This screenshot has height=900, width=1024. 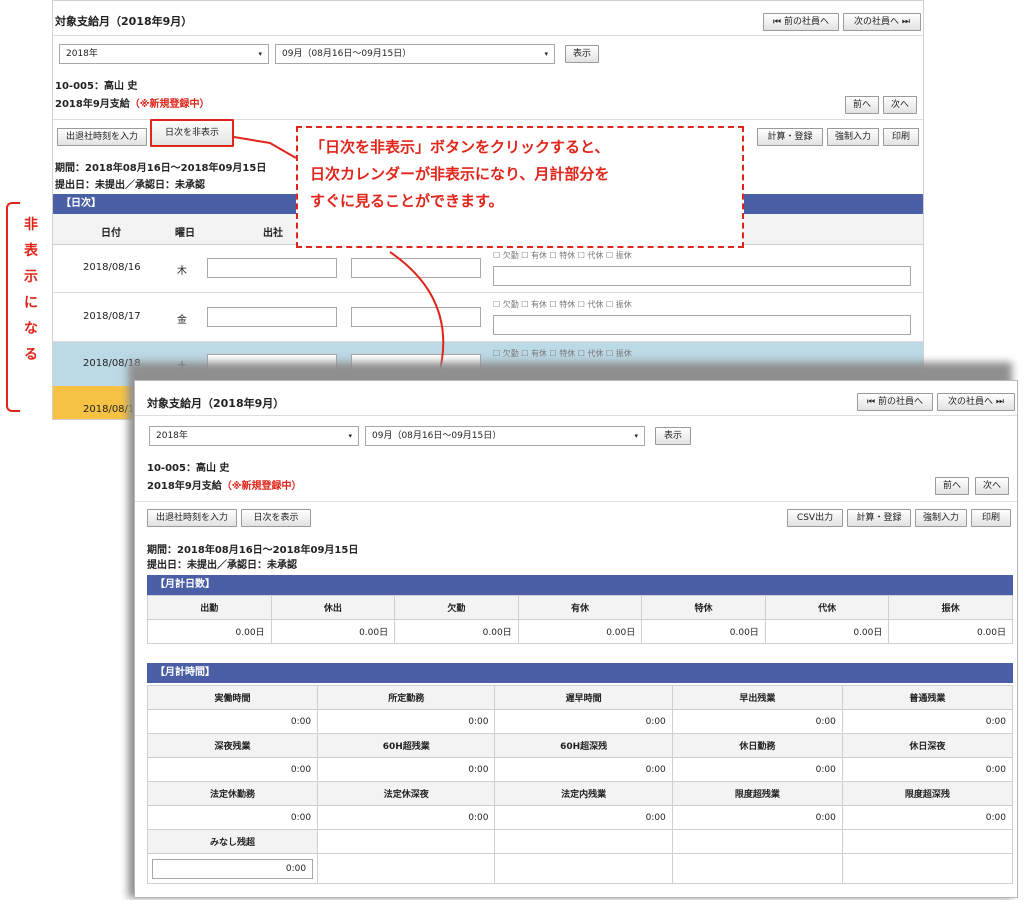 What do you see at coordinates (406, 697) in the screenshot?
I see `time-label: 所定勤務` at bounding box center [406, 697].